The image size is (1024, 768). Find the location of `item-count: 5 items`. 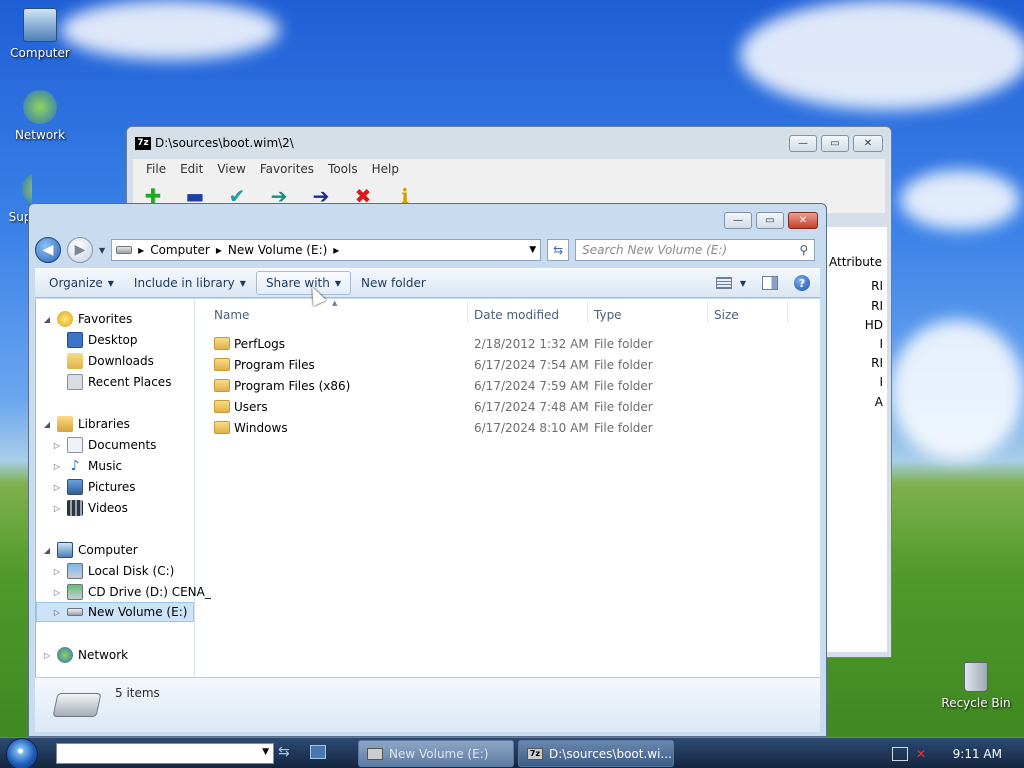

item-count: 5 items is located at coordinates (137, 693).